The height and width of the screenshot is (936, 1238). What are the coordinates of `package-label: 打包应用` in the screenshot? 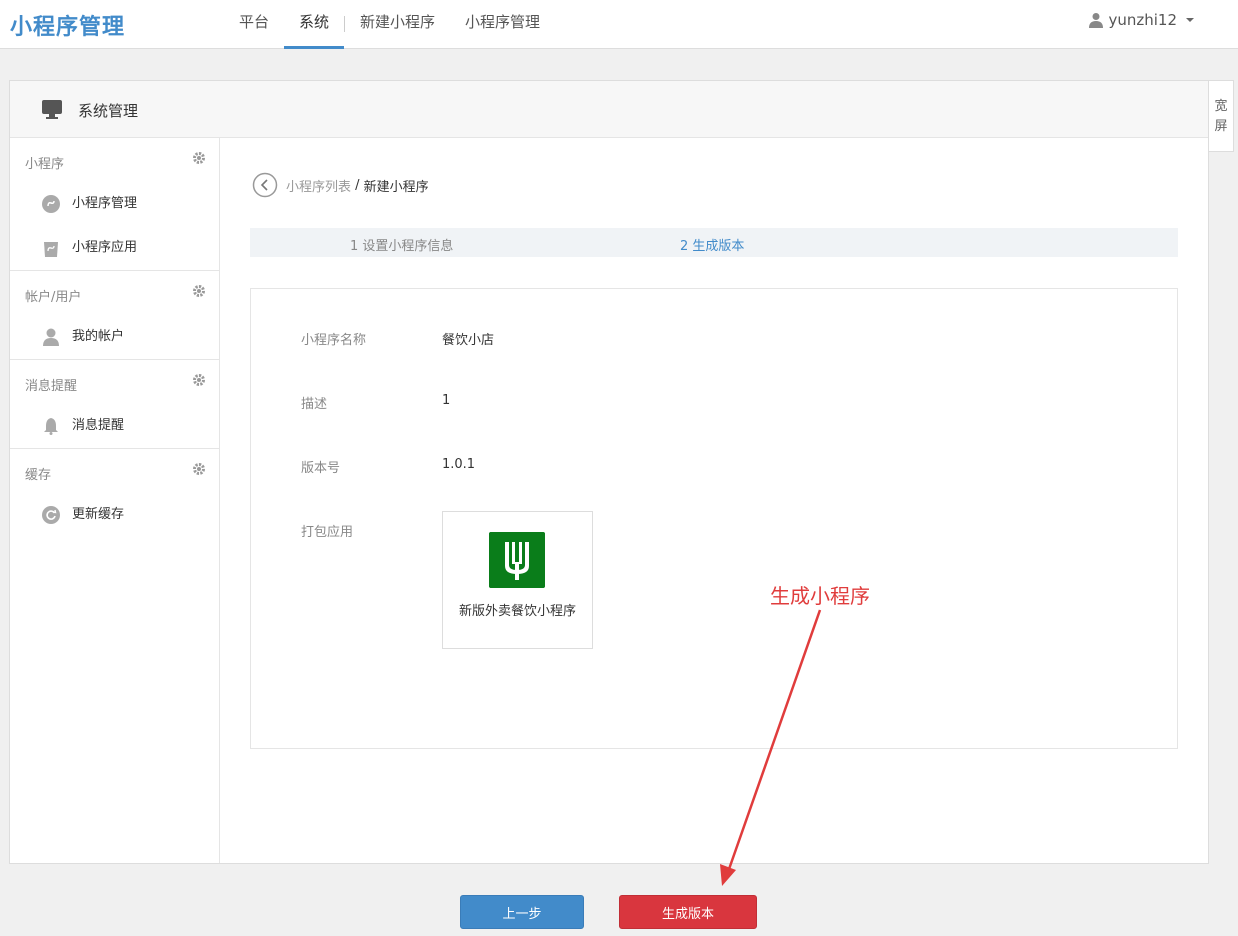 It's located at (327, 532).